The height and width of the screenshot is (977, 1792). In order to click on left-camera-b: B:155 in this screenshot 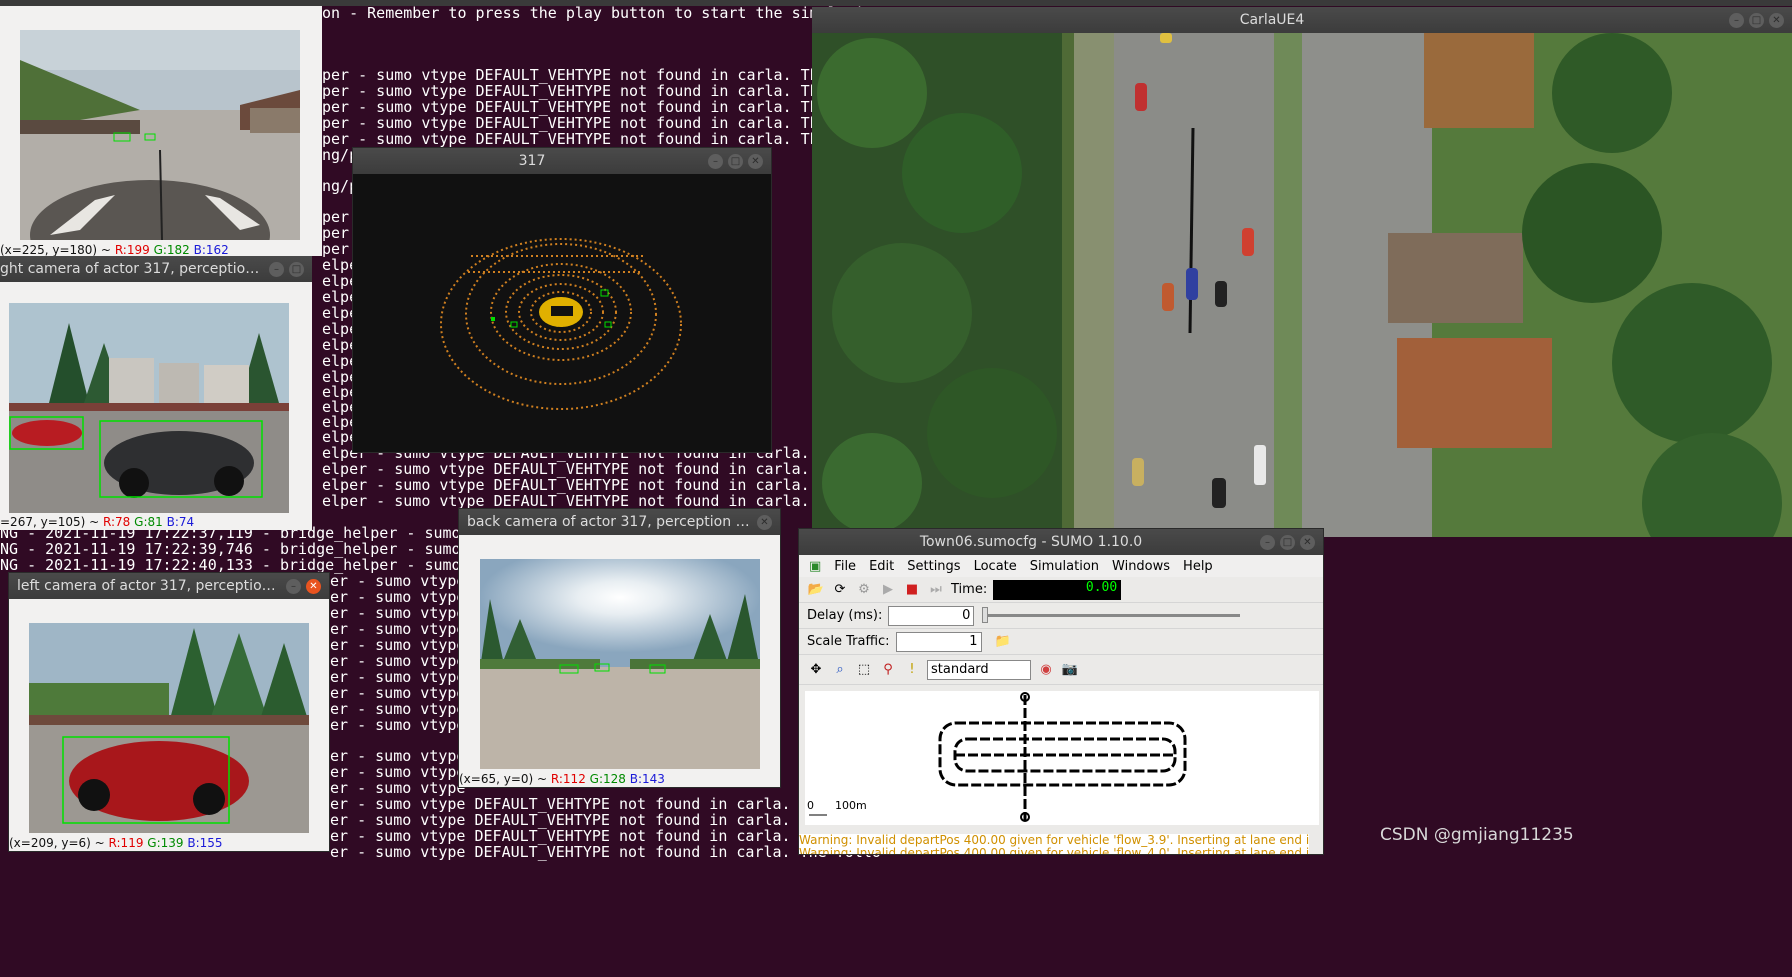, I will do `click(205, 843)`.